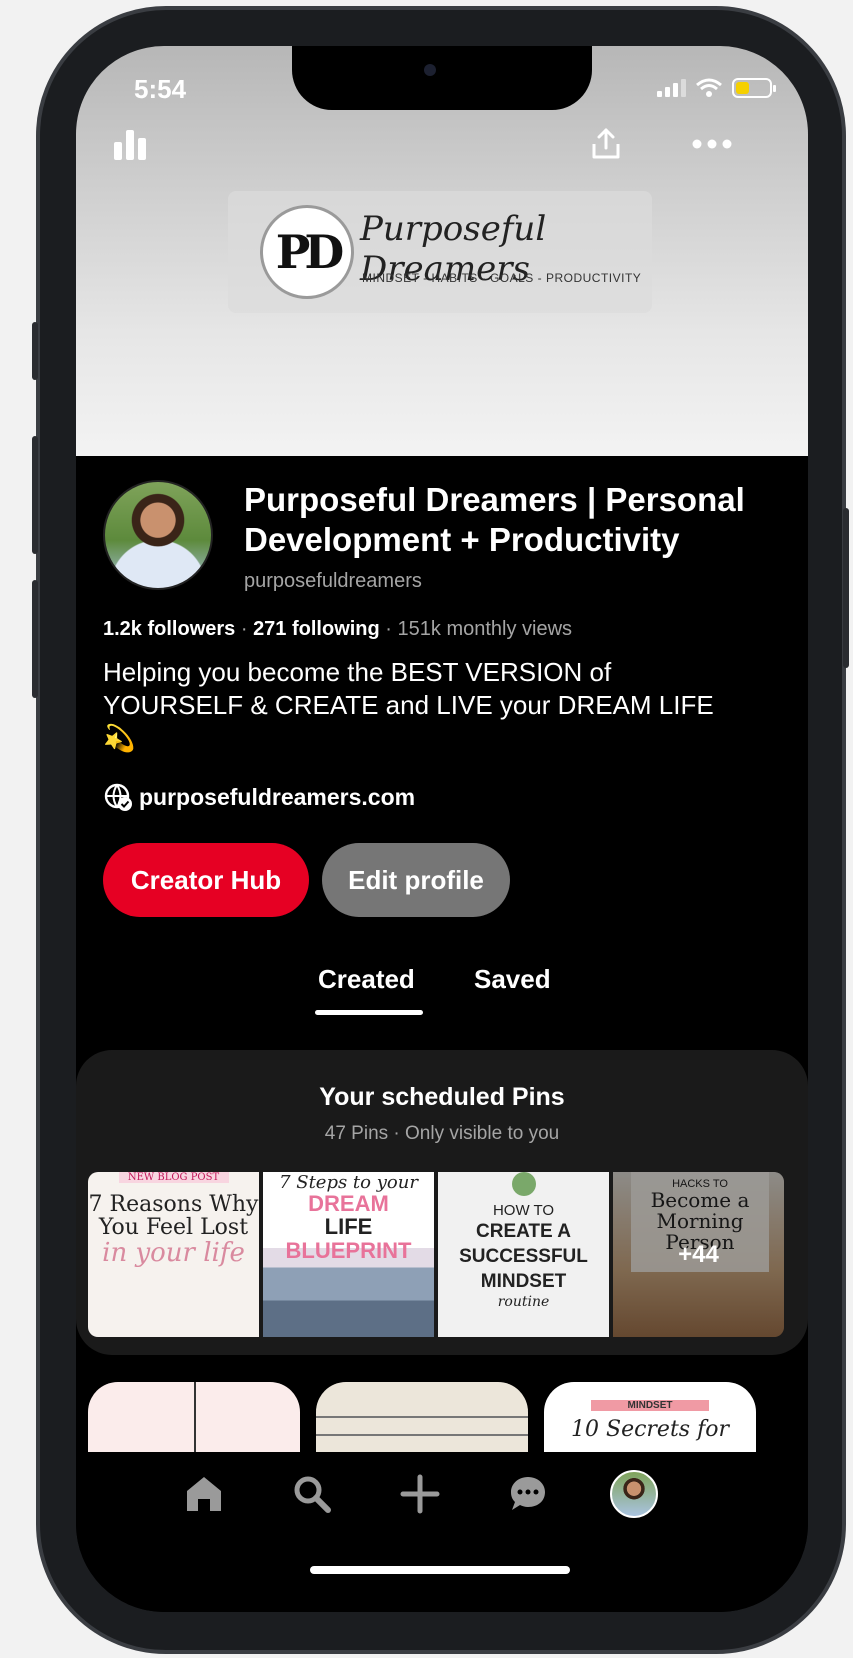 This screenshot has width=853, height=1658. Describe the element at coordinates (173, 1177) in the screenshot. I see `thumb-tag: NEW BLOG POST` at that location.